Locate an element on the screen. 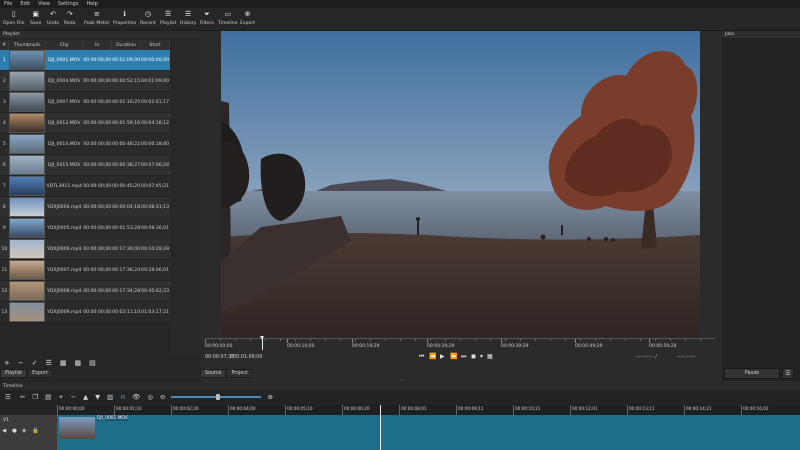  zoom-slider is located at coordinates (216, 397).